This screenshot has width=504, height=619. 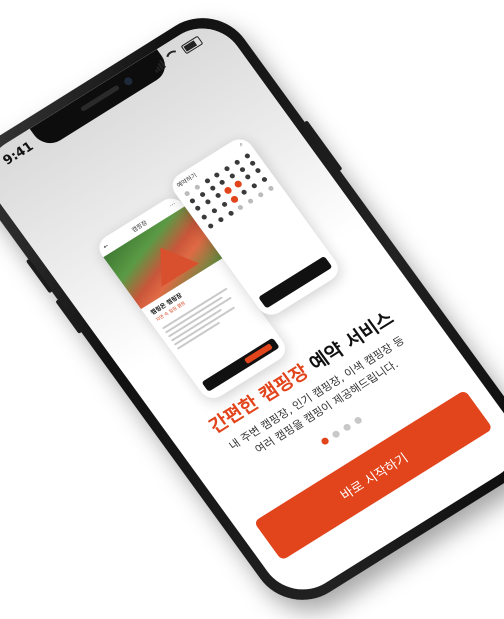 What do you see at coordinates (105, 246) in the screenshot?
I see `back-arrow-icon: ←` at bounding box center [105, 246].